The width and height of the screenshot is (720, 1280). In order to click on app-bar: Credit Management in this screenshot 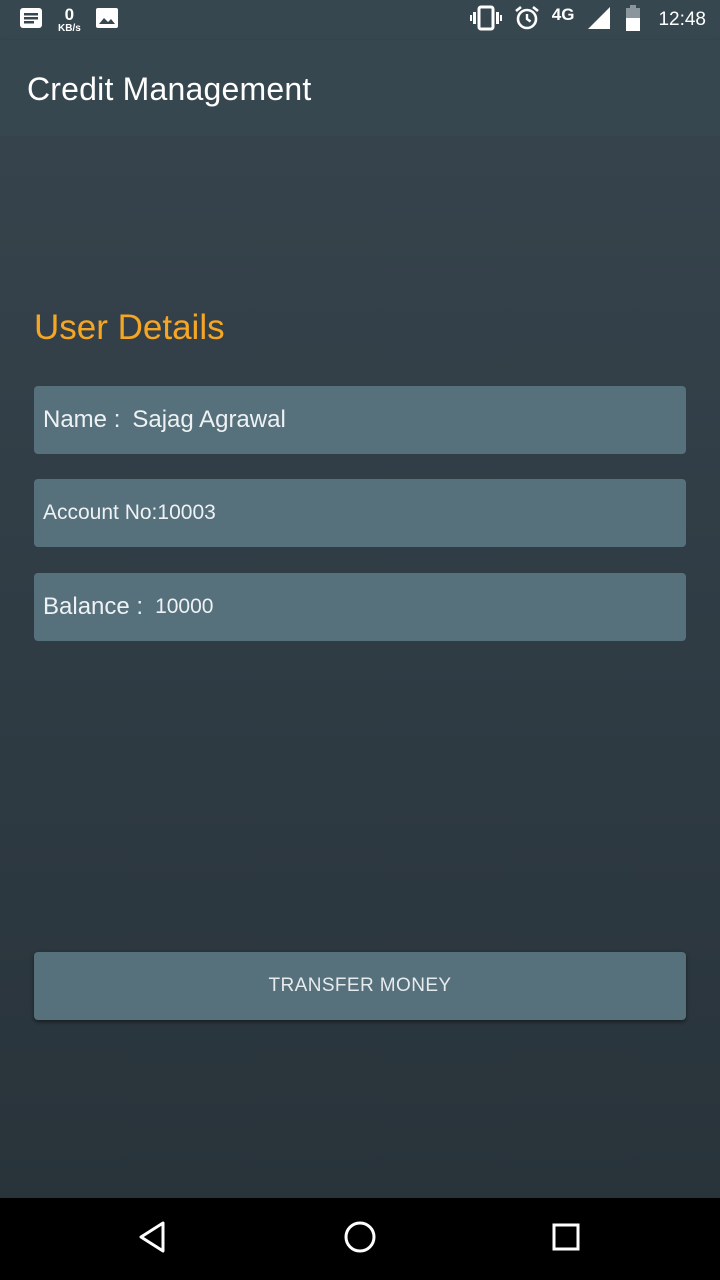, I will do `click(360, 88)`.